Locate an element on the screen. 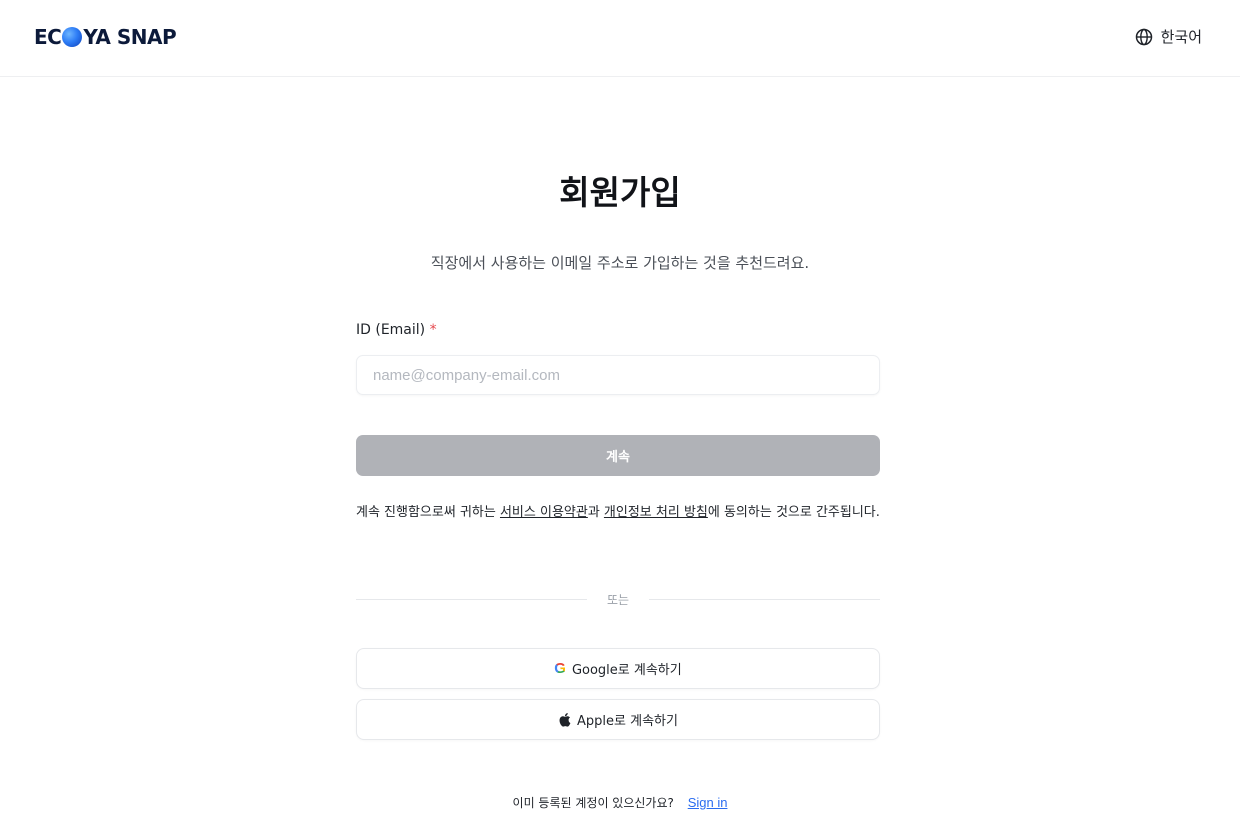 This screenshot has height=824, width=1240. terms-of-service-link: 서비스 이용약관 is located at coordinates (544, 512).